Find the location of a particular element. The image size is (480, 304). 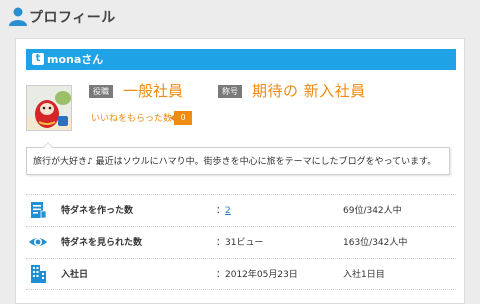

stat-value: ：2 is located at coordinates (223, 211).